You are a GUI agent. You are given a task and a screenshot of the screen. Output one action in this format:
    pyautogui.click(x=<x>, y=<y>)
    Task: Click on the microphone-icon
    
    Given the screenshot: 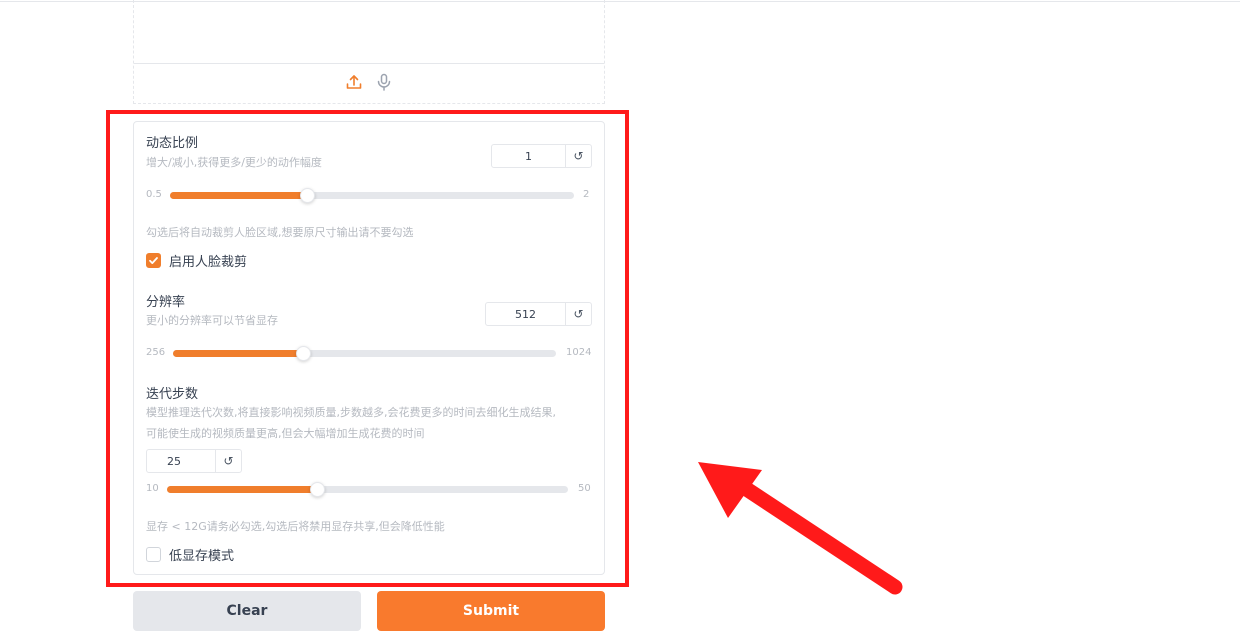 What is the action you would take?
    pyautogui.click(x=384, y=82)
    